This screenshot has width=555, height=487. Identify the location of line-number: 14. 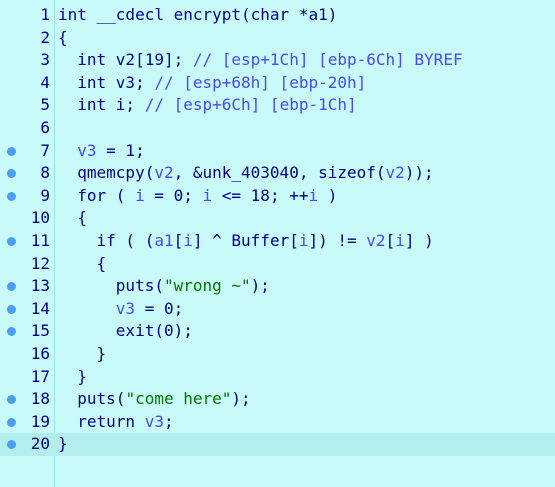
(40, 308).